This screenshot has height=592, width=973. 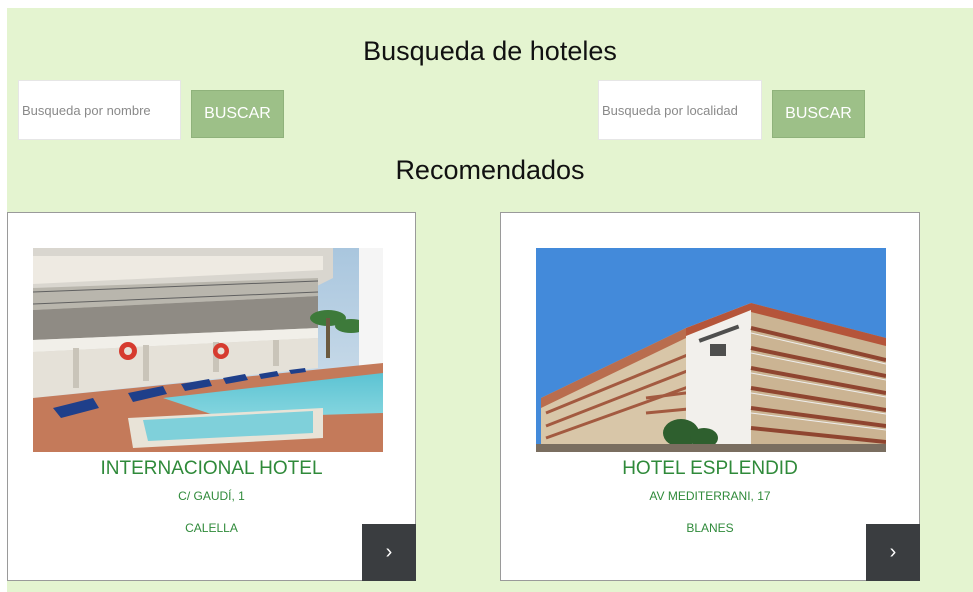 I want to click on hotel-photo-pool, so click(x=208, y=350).